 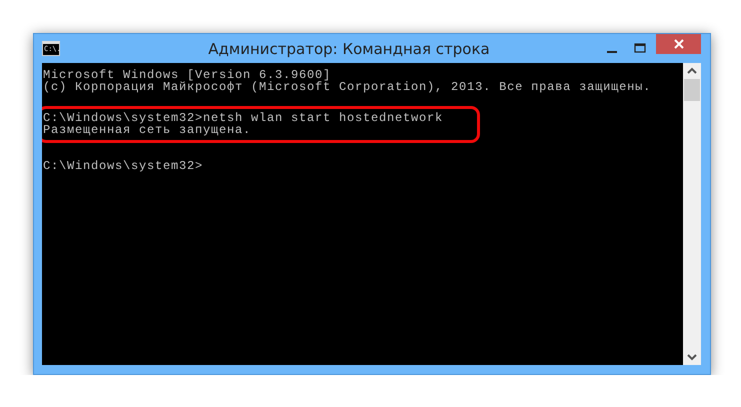 What do you see at coordinates (692, 70) in the screenshot?
I see `scroll-up-icon` at bounding box center [692, 70].